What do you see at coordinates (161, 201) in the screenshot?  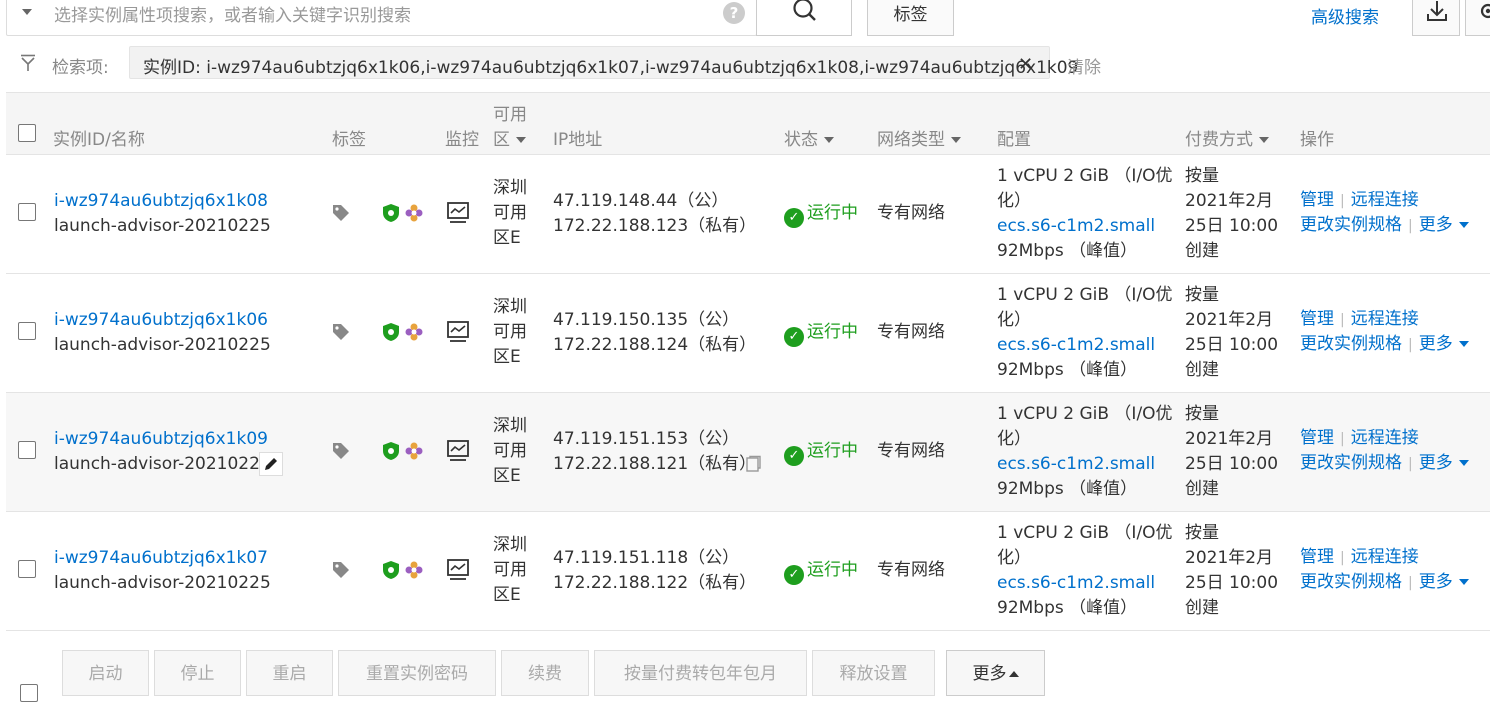 I see `instance-id-link: i-wz974au6ubtzjq6x1k08` at bounding box center [161, 201].